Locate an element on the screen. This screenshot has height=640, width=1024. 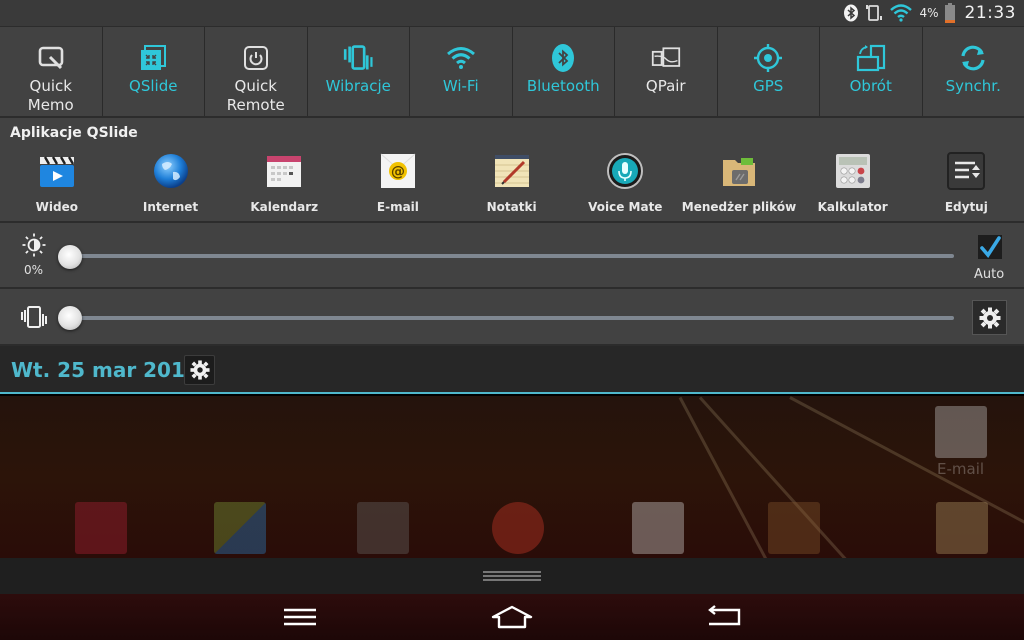
brightness-slider-thumb is located at coordinates (70, 257).